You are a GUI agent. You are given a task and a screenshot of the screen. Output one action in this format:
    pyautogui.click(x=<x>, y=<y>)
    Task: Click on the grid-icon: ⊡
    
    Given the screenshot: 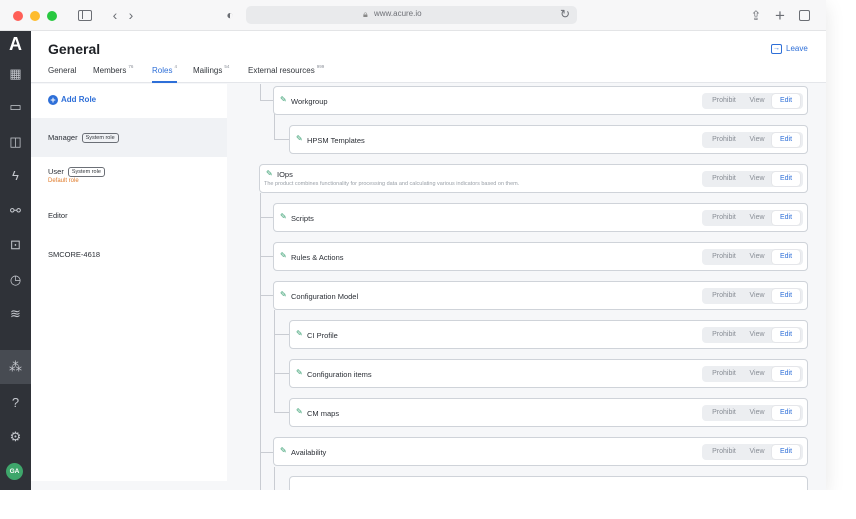 What is the action you would take?
    pyautogui.click(x=15, y=245)
    